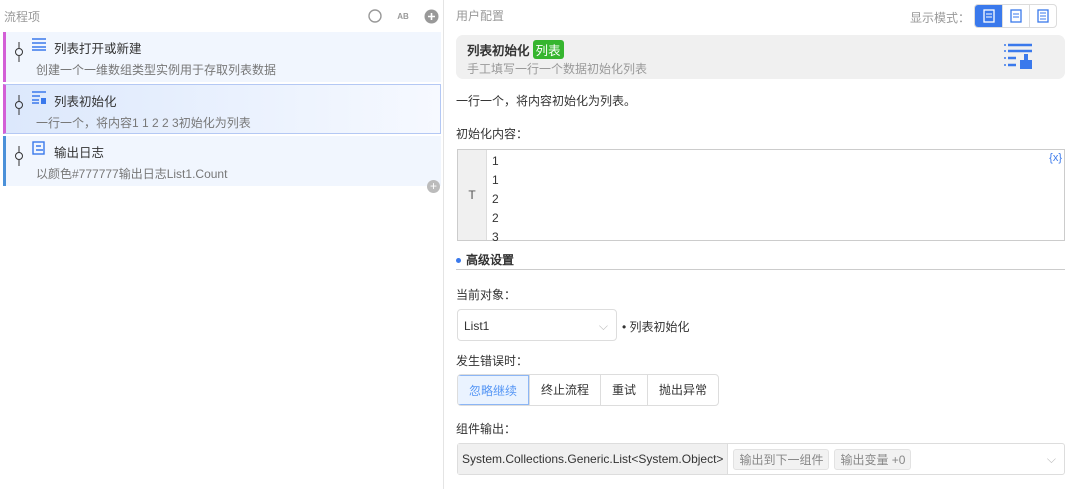 The width and height of the screenshot is (1075, 489). Describe the element at coordinates (492, 134) in the screenshot. I see `content-label: 初始化内容：` at that location.